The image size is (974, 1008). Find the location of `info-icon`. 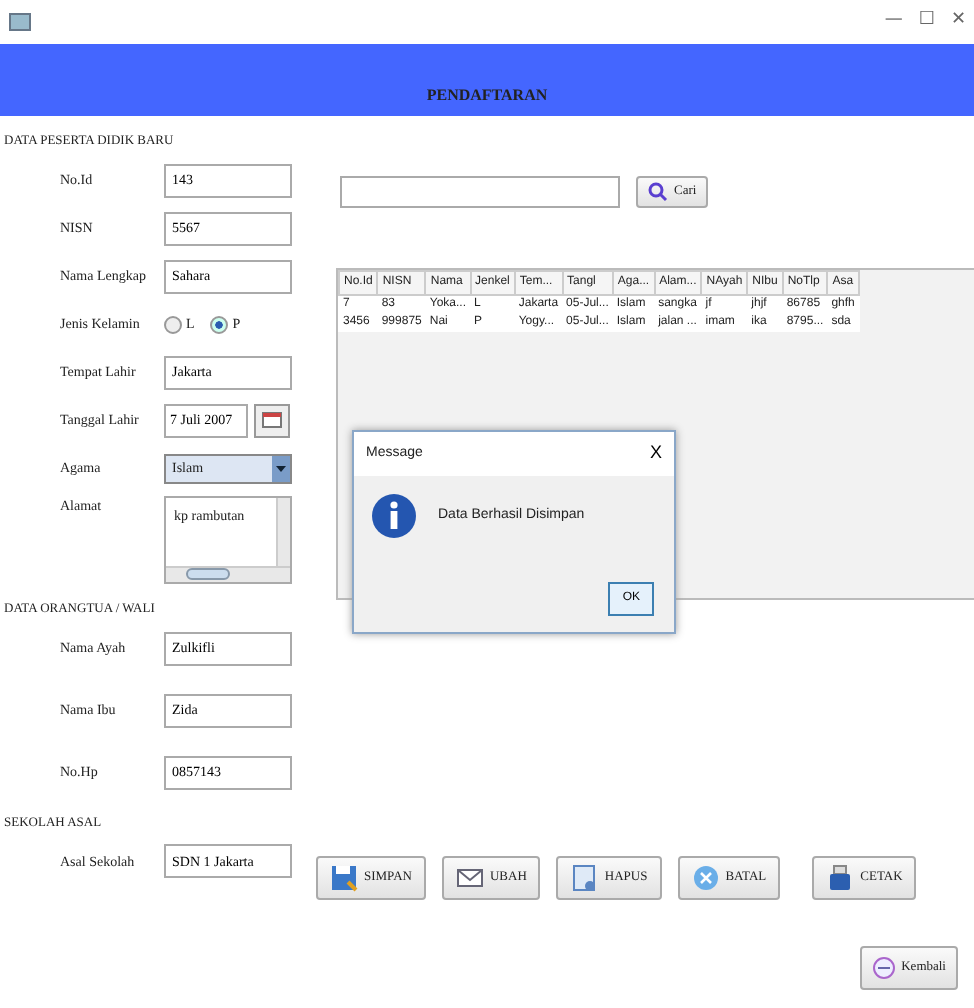

info-icon is located at coordinates (394, 516).